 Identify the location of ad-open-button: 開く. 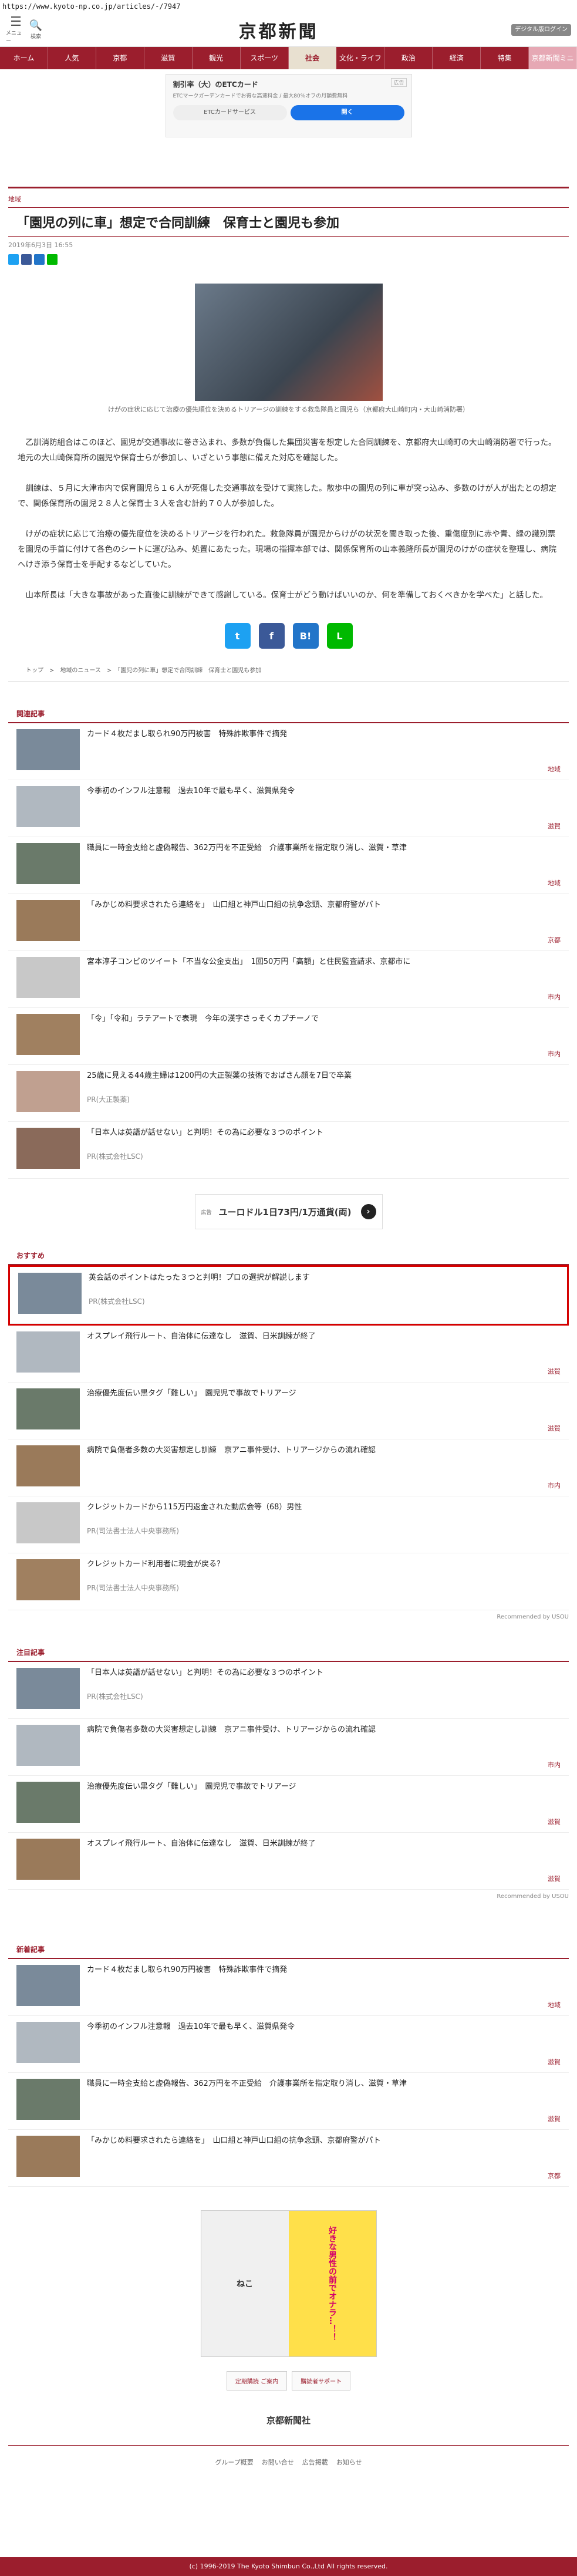
(347, 112).